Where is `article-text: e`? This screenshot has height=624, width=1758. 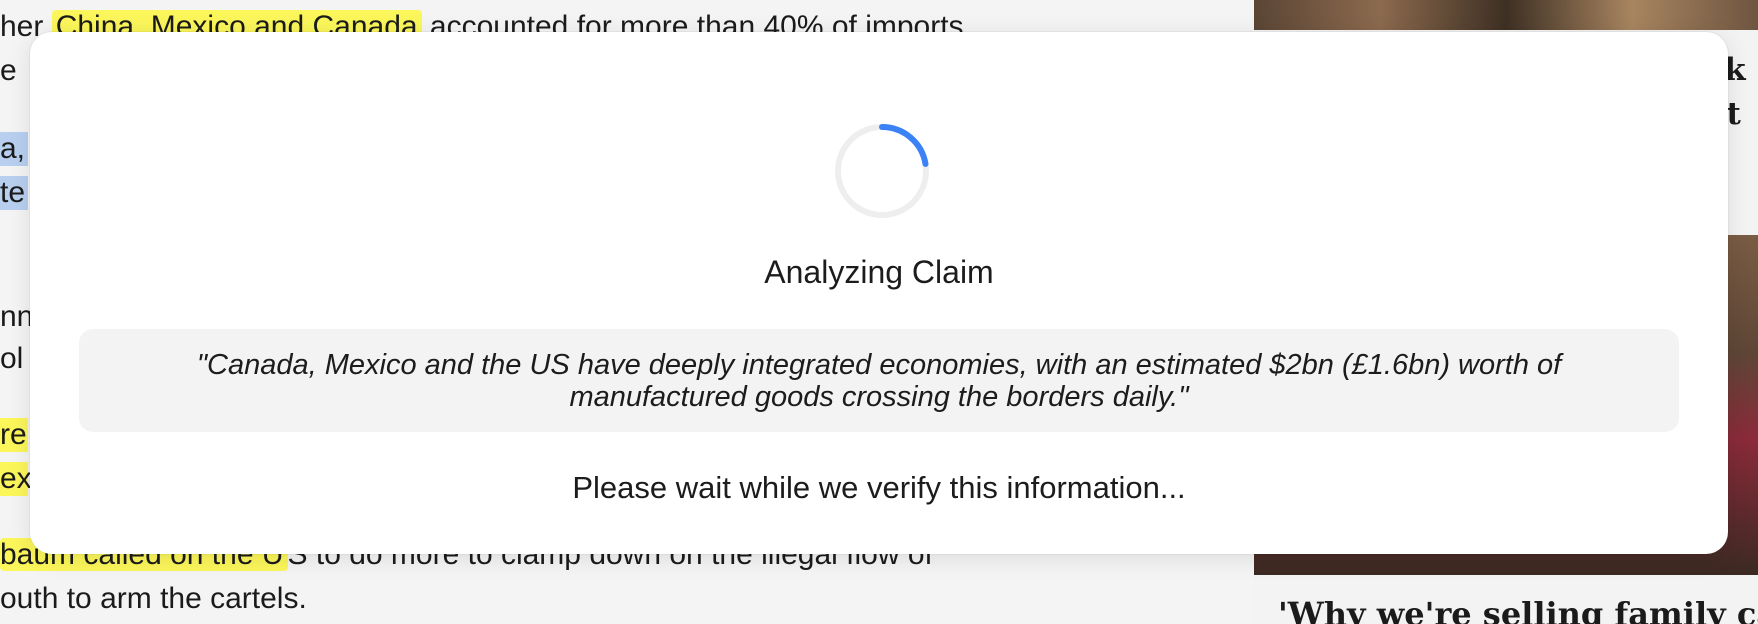
article-text: e is located at coordinates (8, 70).